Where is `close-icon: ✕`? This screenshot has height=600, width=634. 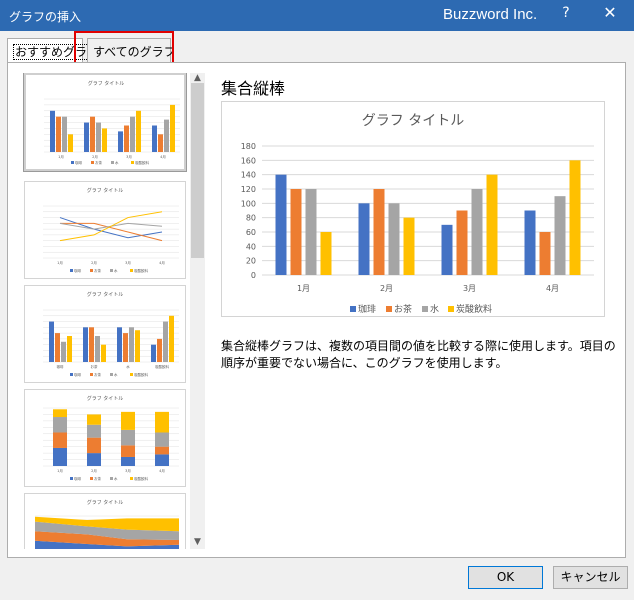
close-icon: ✕ is located at coordinates (610, 15).